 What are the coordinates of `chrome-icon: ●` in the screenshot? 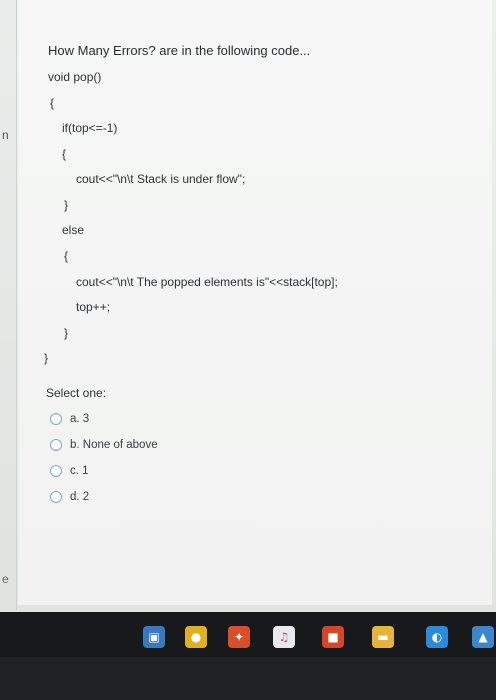 It's located at (196, 637).